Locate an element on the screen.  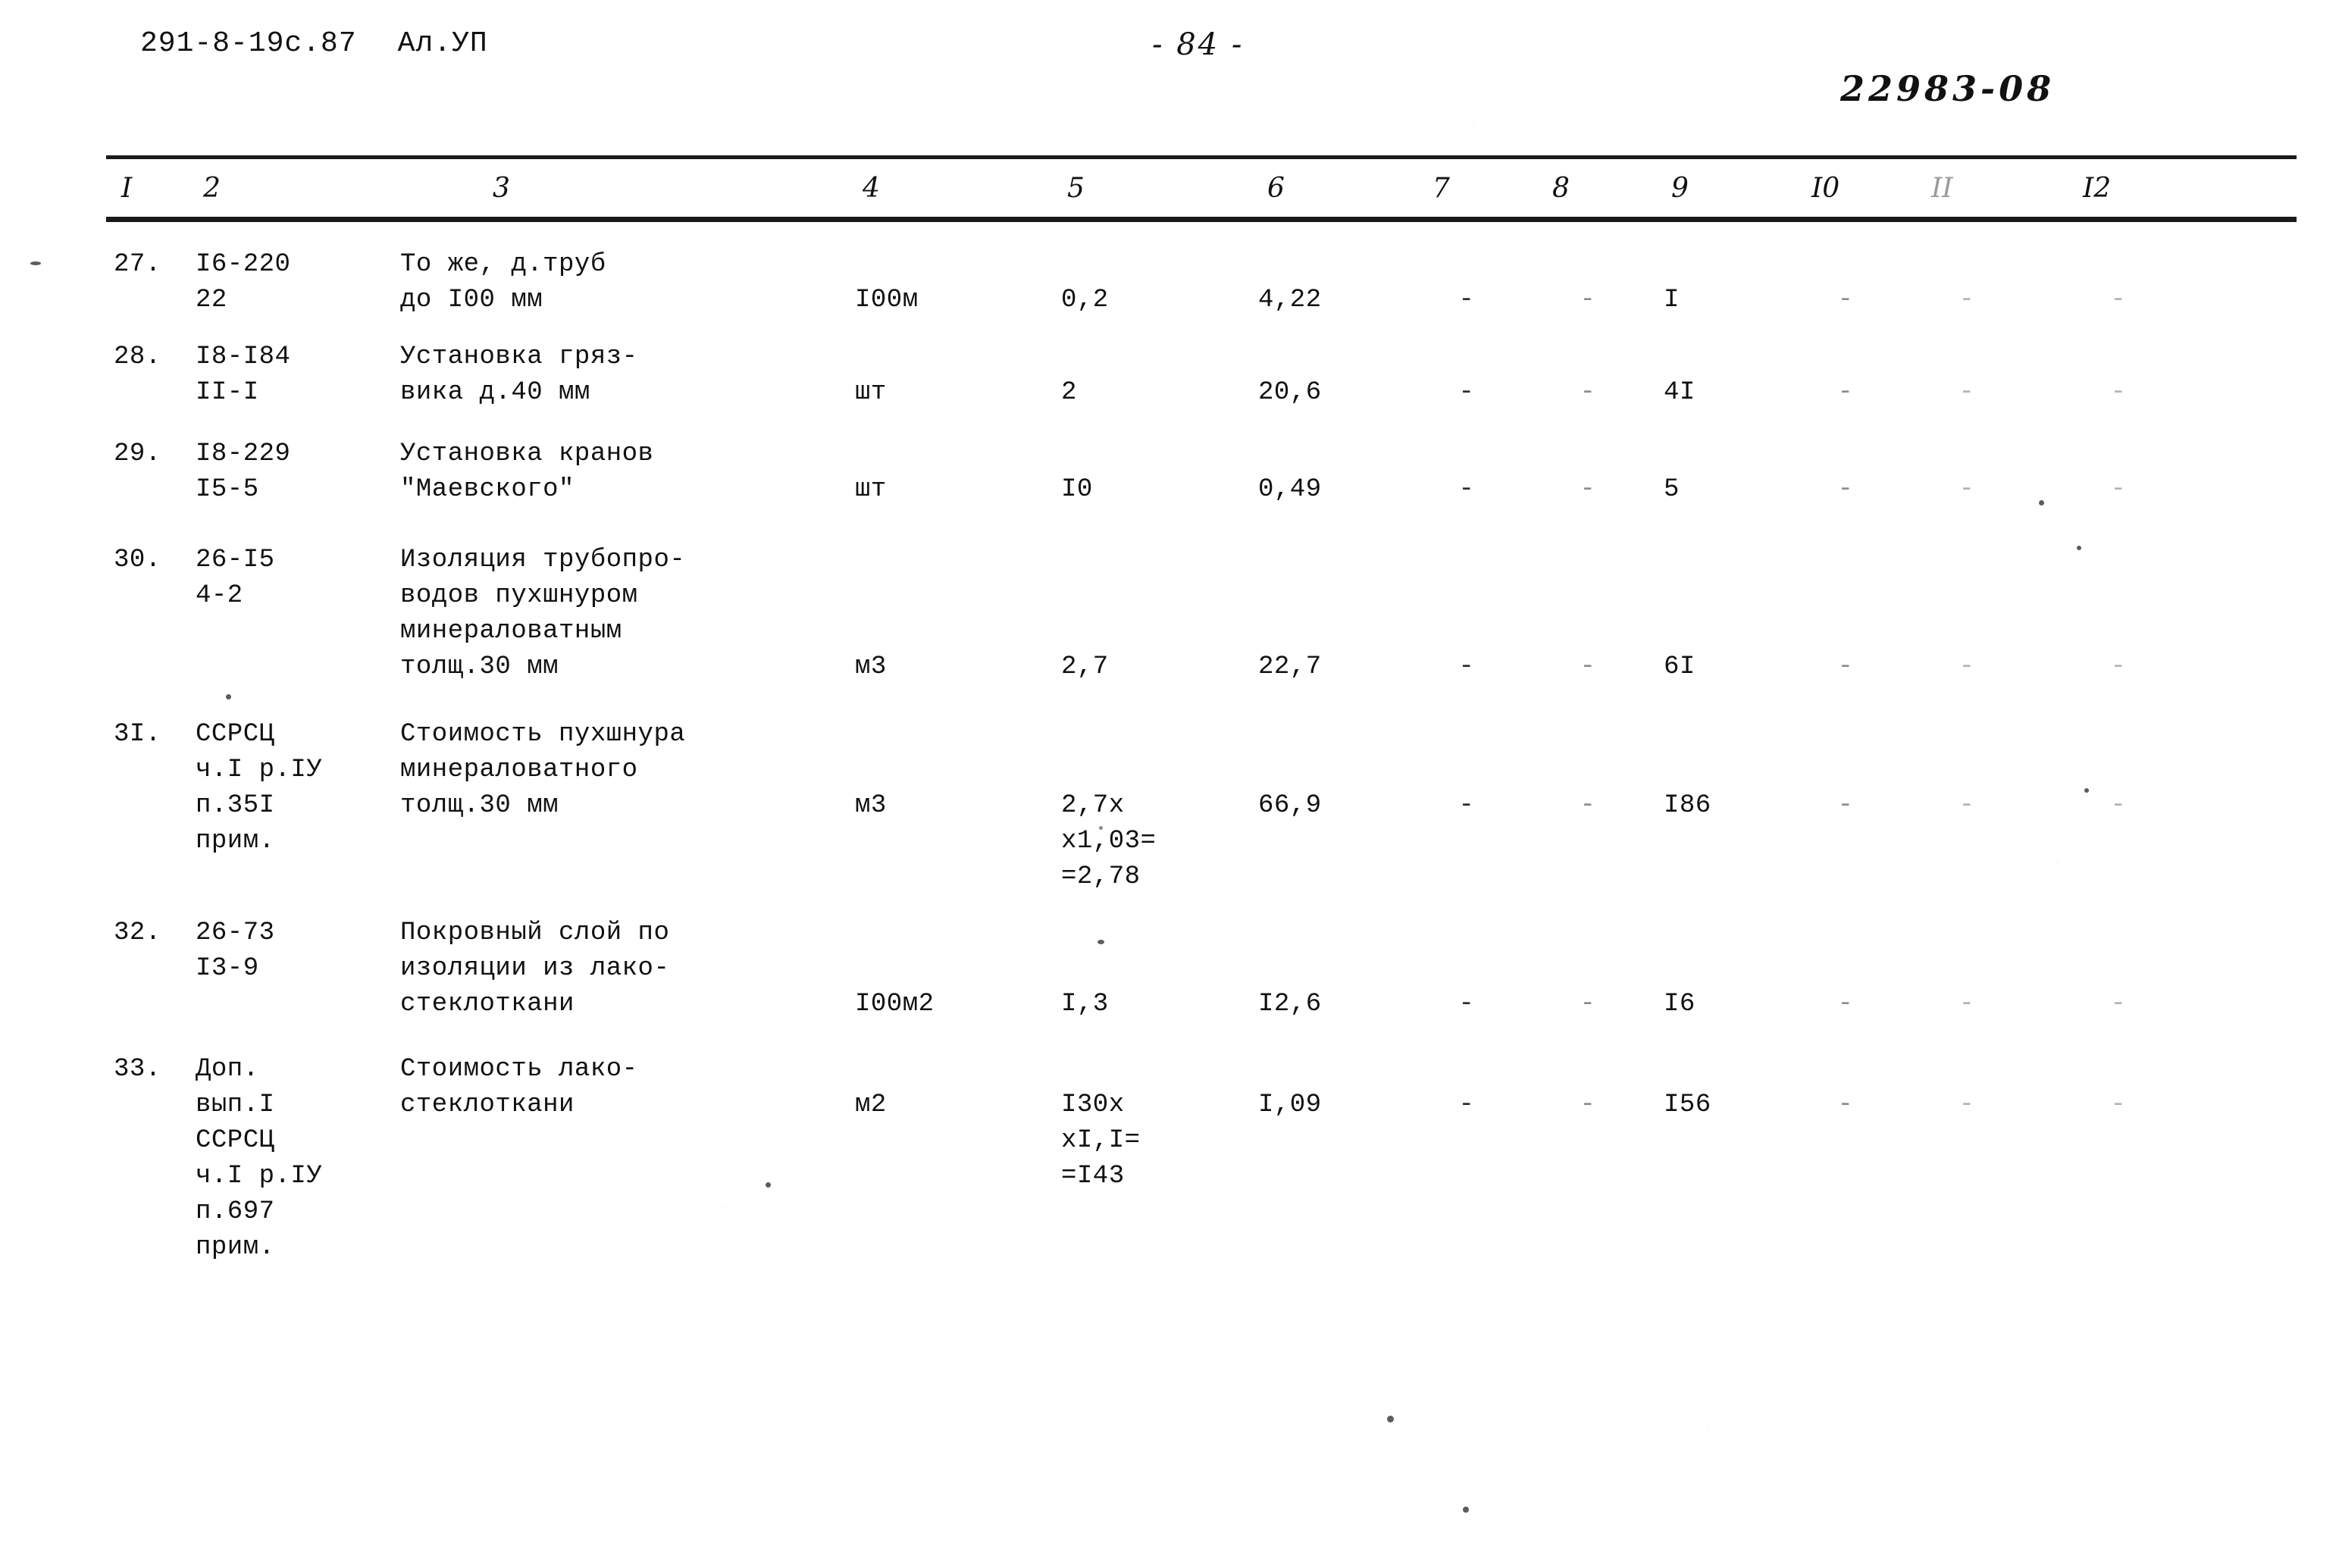
row-col9: I86 is located at coordinates (1687, 805).